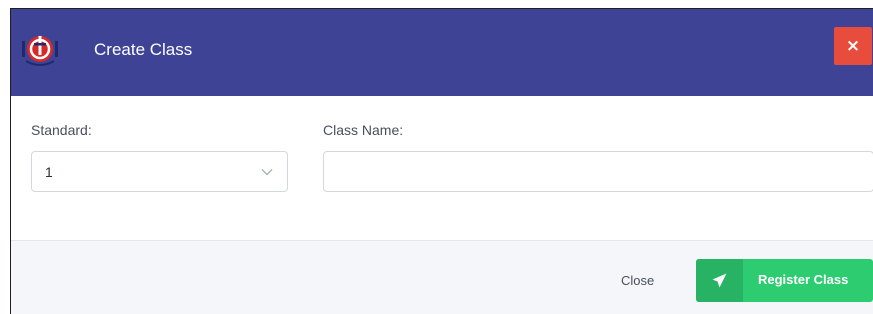  I want to click on register-class-button: Register Class, so click(784, 280).